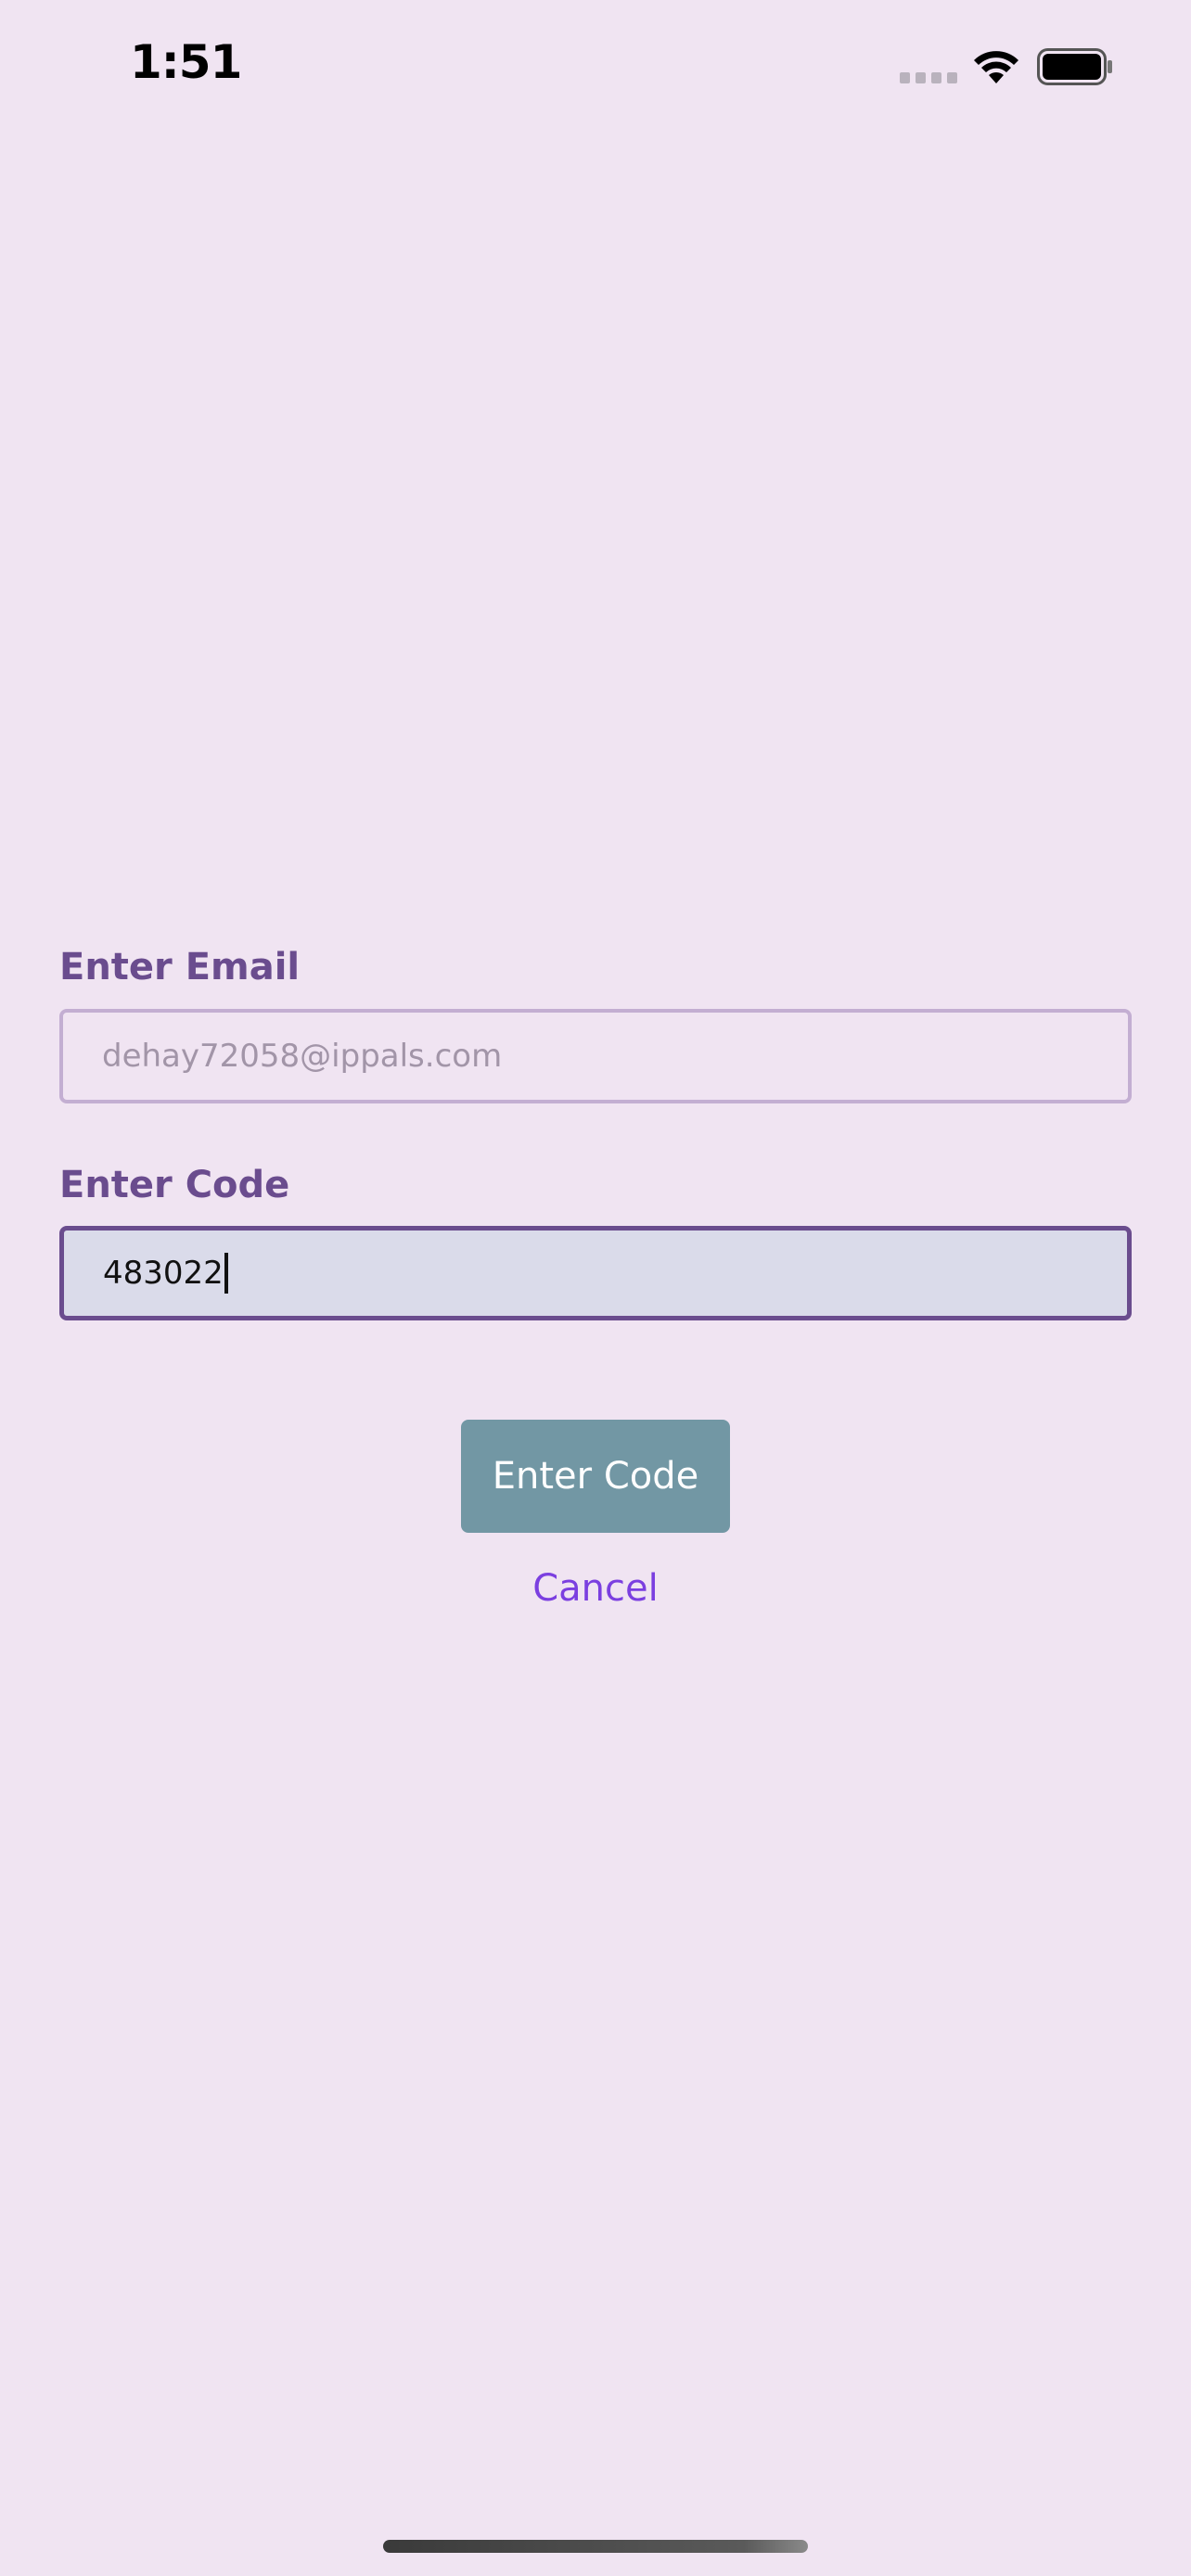 The height and width of the screenshot is (2576, 1191). I want to click on cancel-button-label: Cancel, so click(595, 1588).